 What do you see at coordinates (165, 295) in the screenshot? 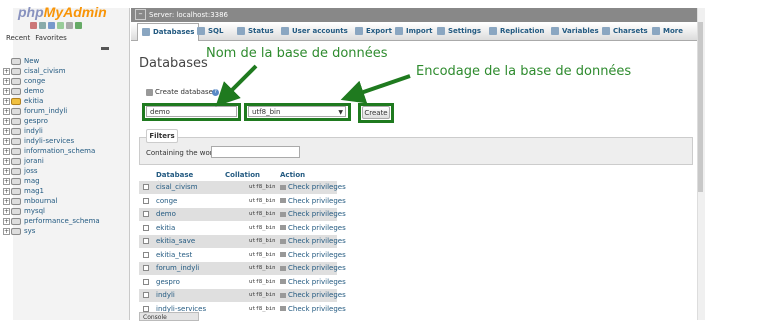
I see `database-link: indyli` at bounding box center [165, 295].